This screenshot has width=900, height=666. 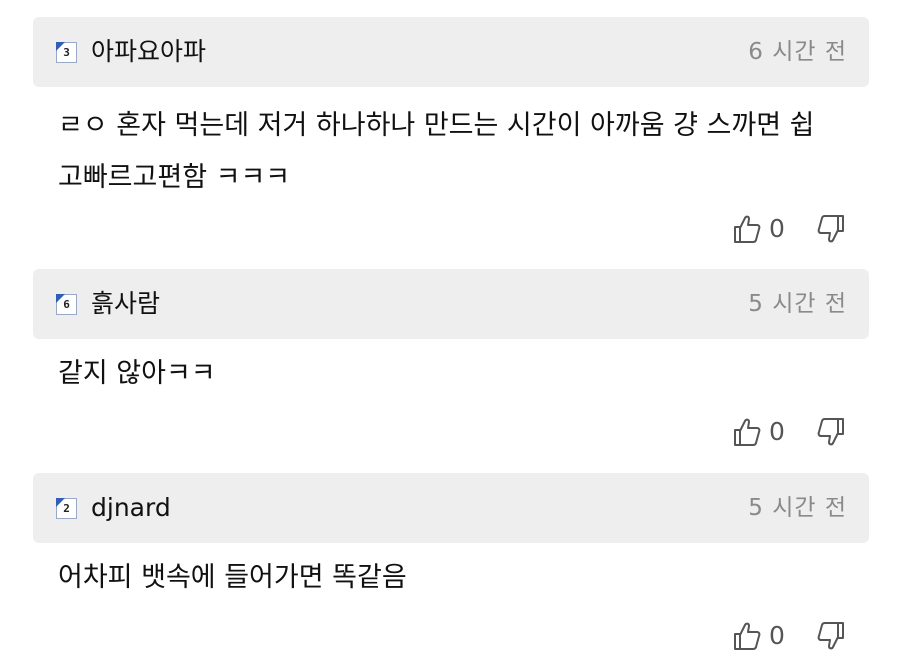 I want to click on comment-body-line: 어차피 뱃속에 들어가면 똑같음, so click(x=232, y=577).